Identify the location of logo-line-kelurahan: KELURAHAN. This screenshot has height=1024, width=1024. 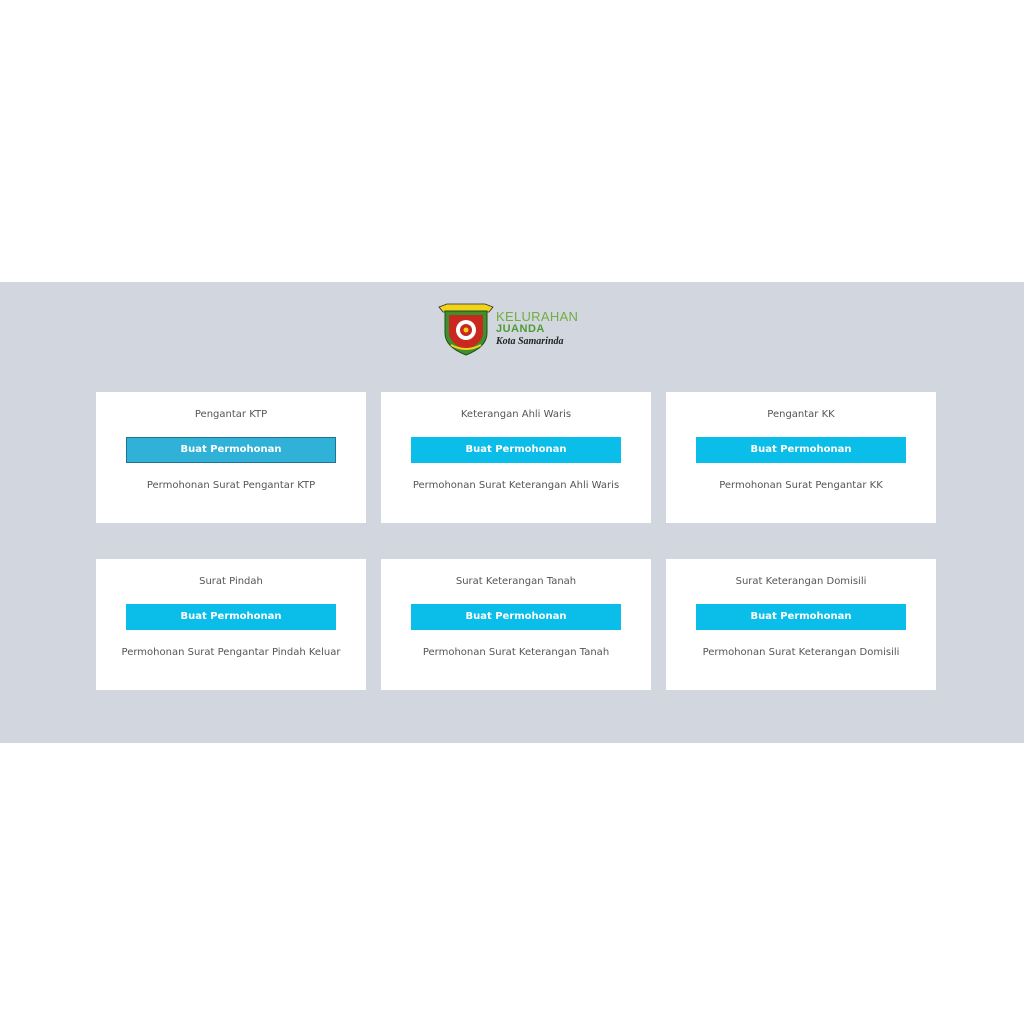
(537, 316).